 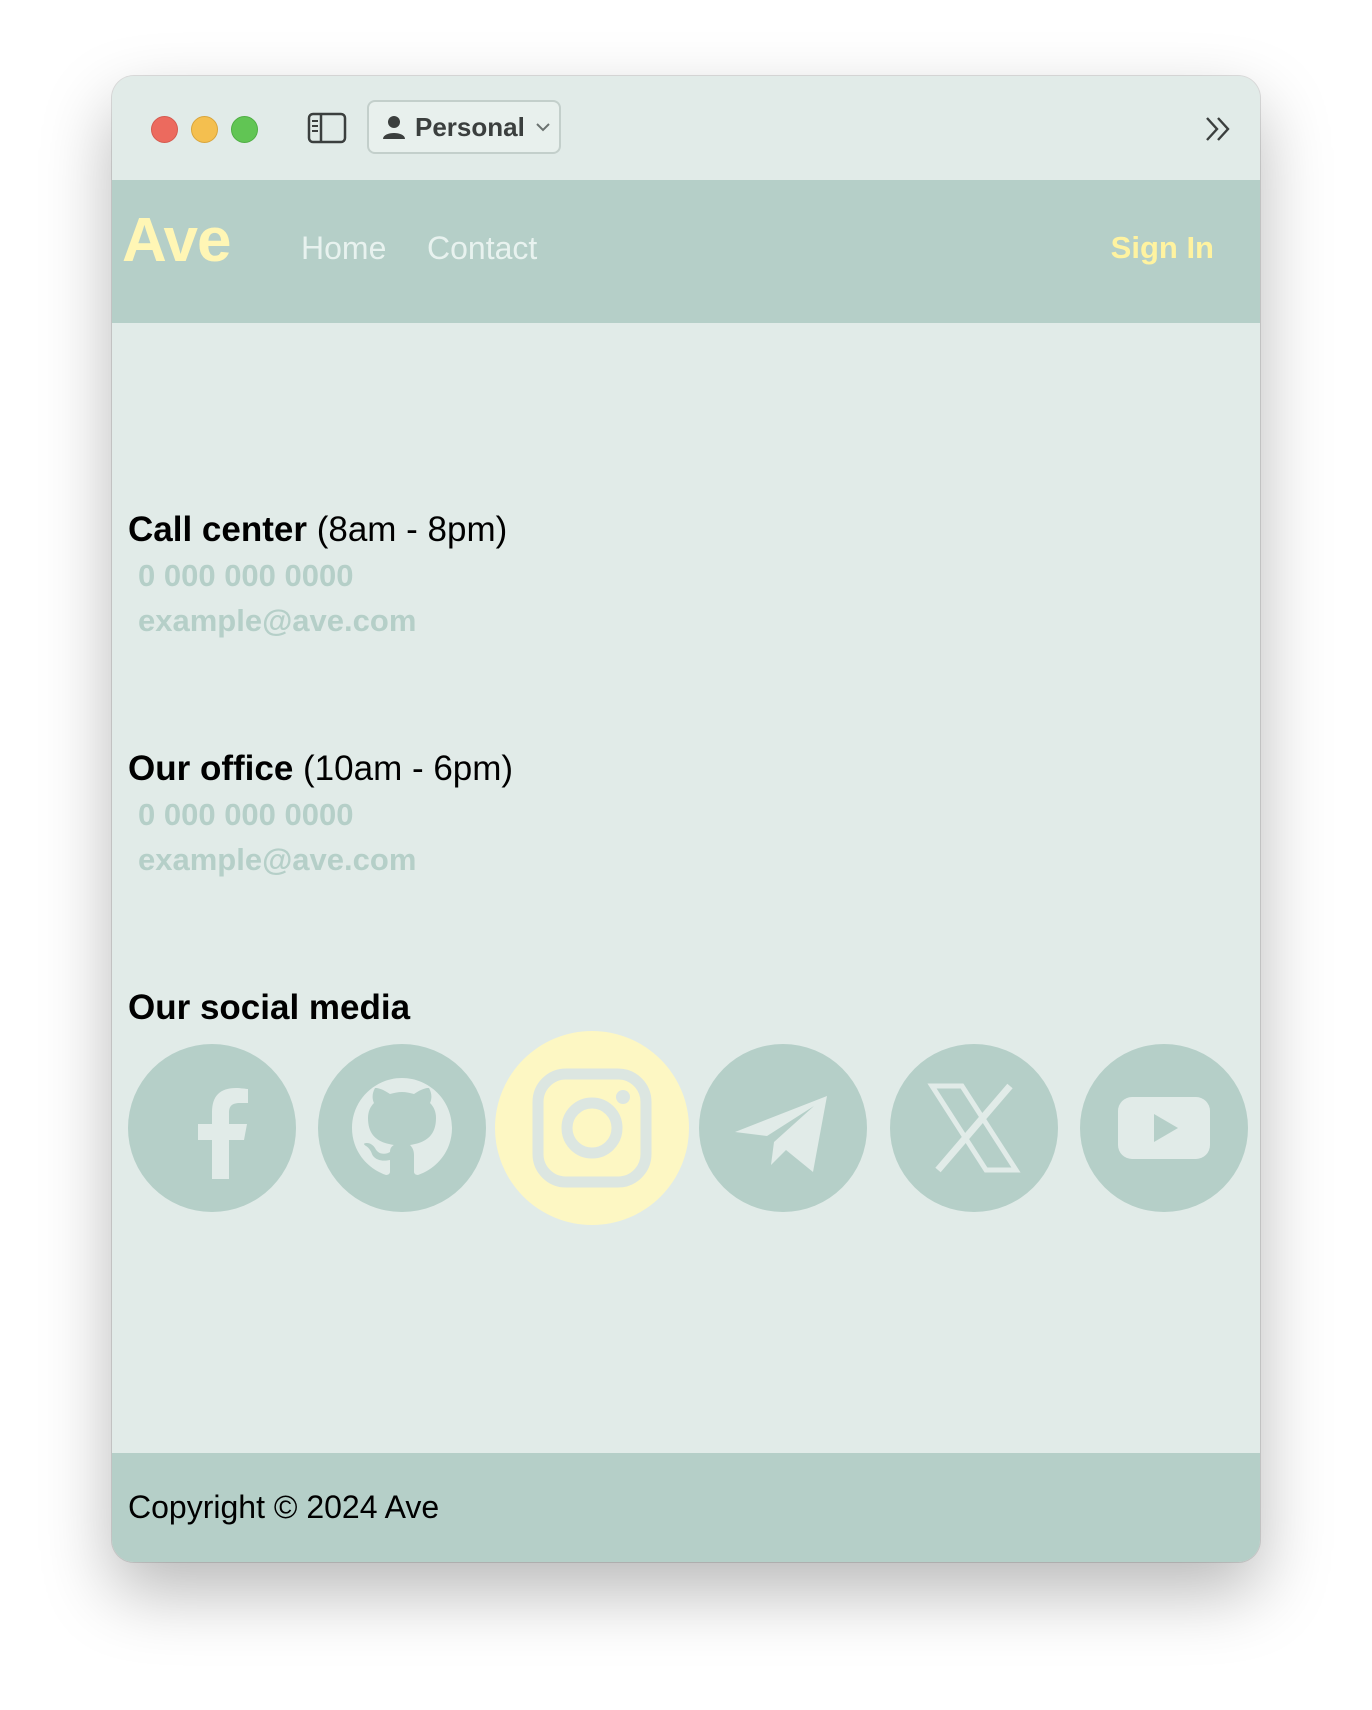 I want to click on office-title: Our office, so click(x=211, y=768).